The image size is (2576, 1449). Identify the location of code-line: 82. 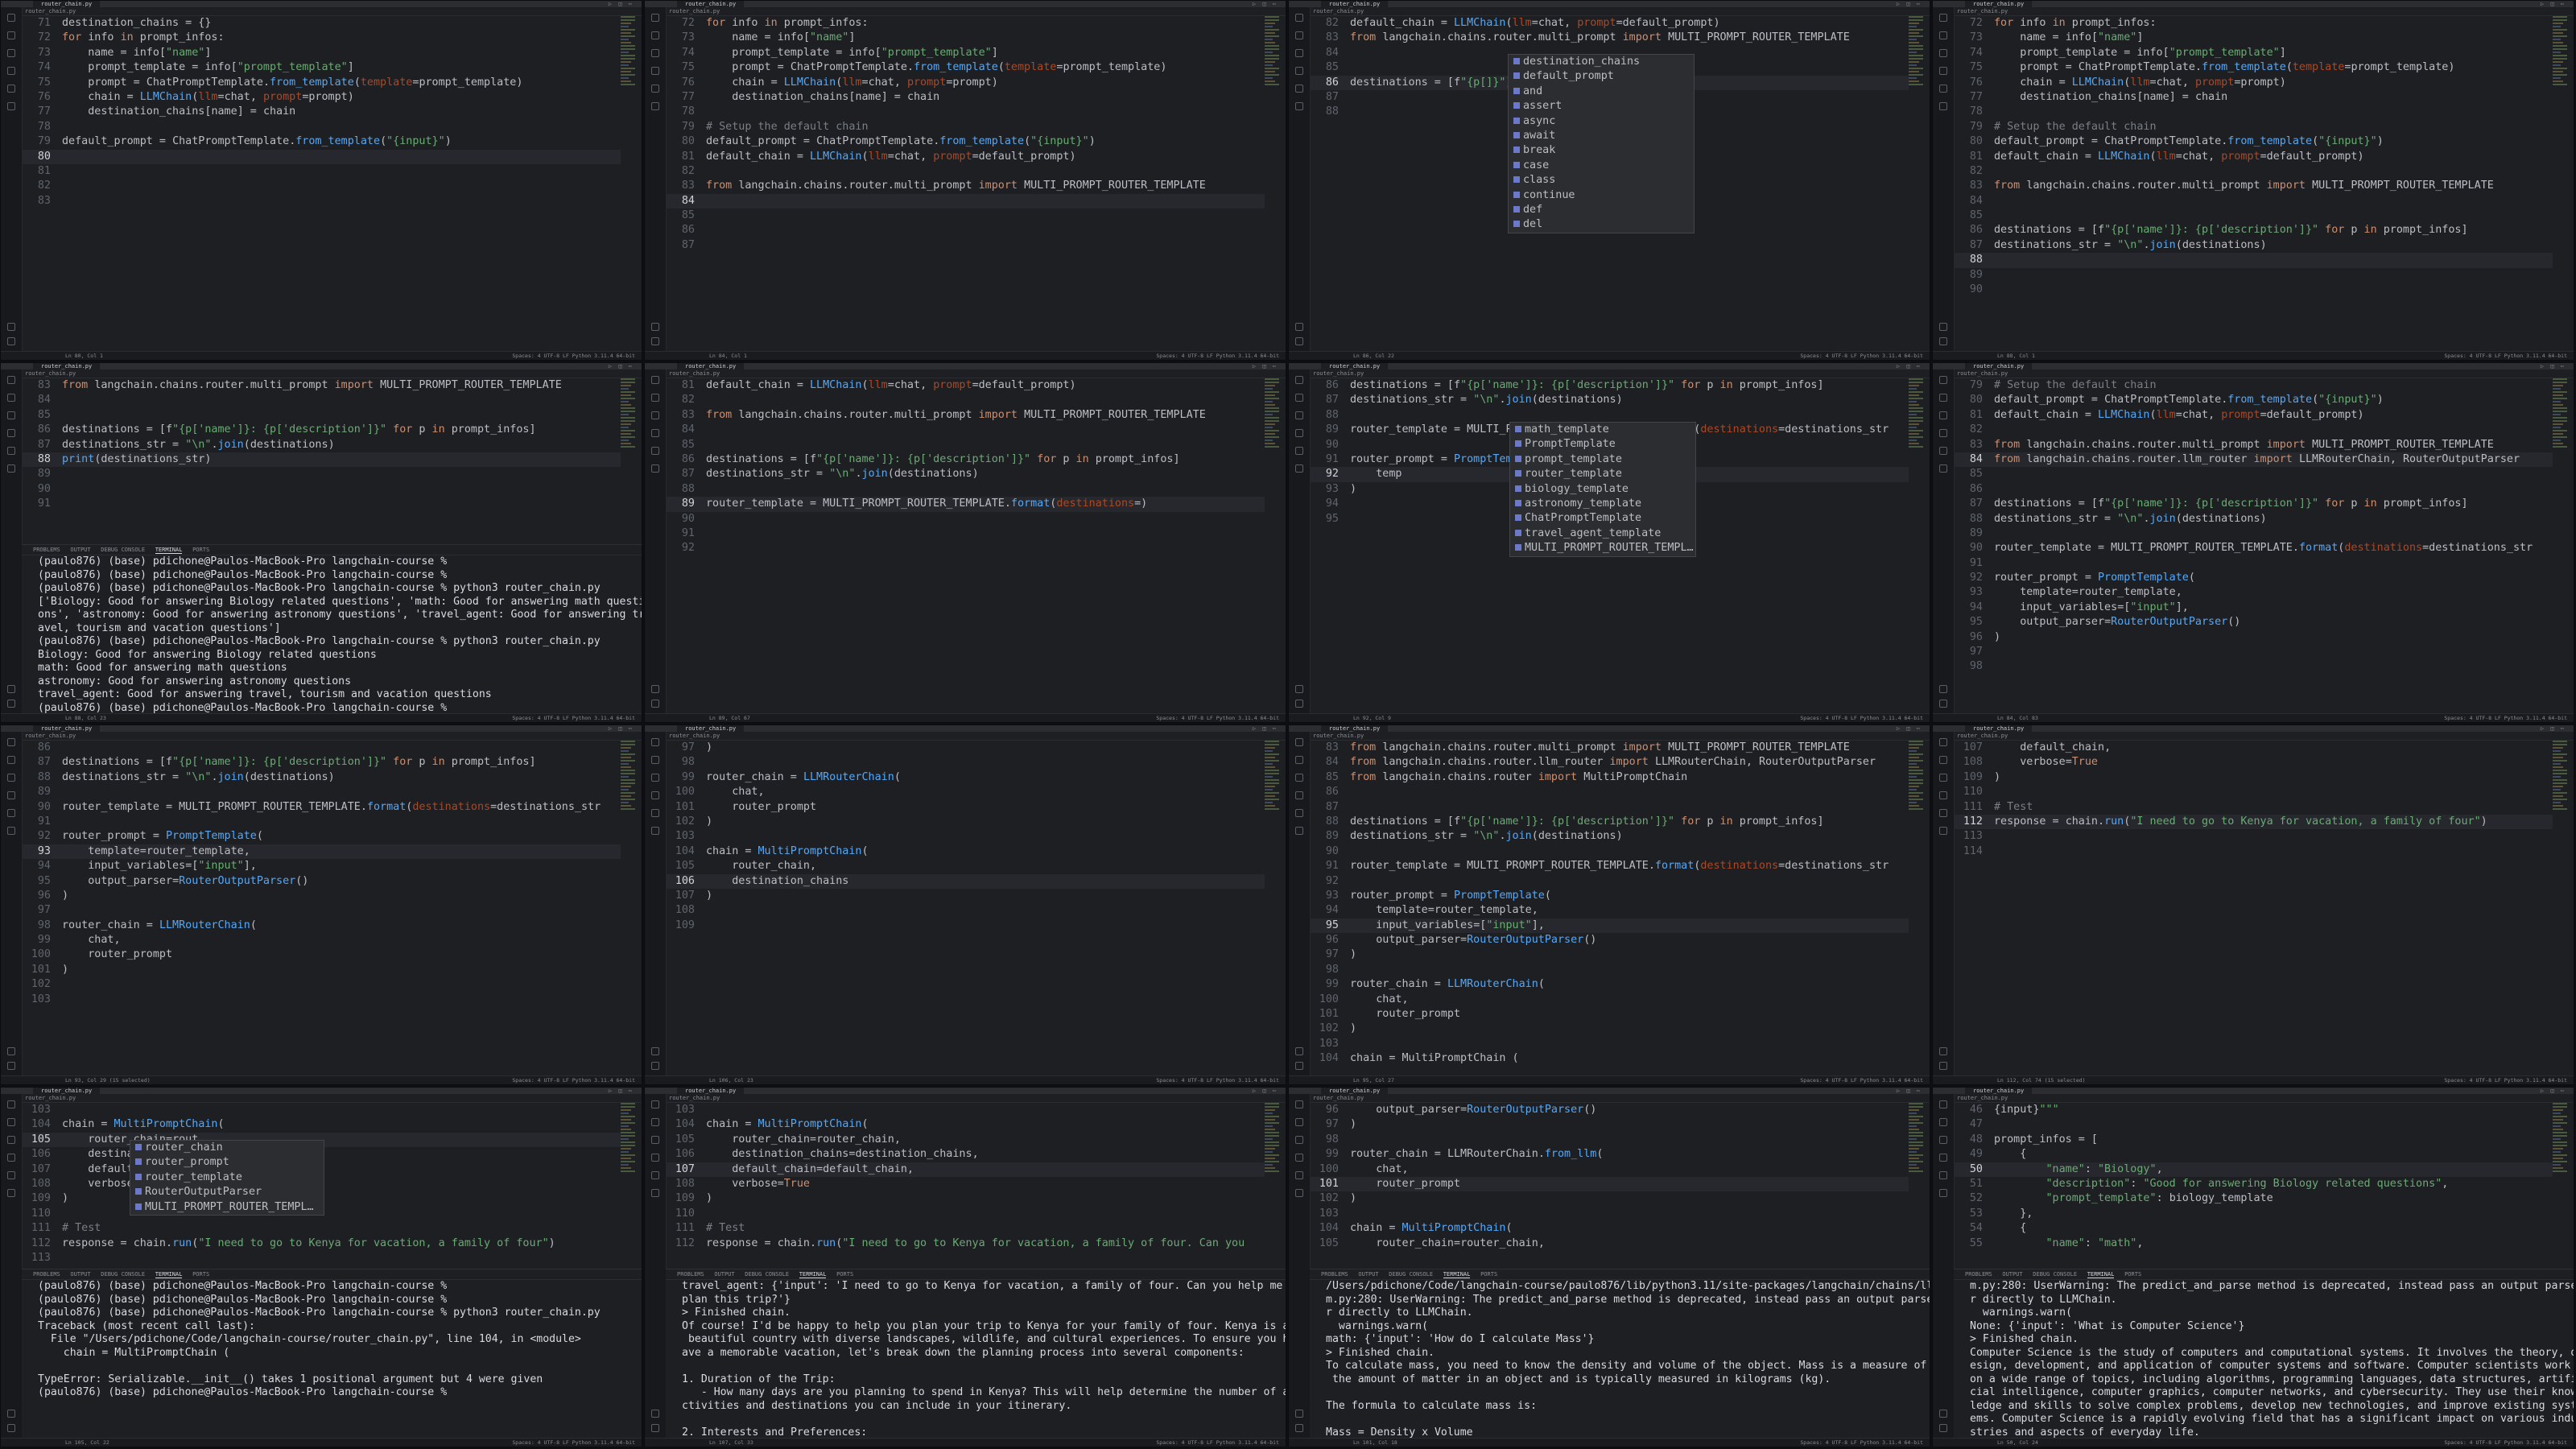
(966, 171).